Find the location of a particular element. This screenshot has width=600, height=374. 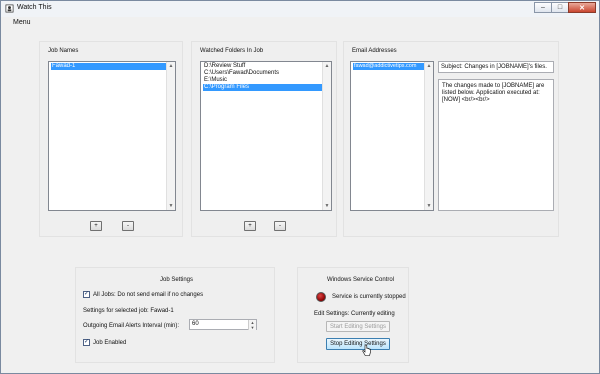

all-jobs-checkbox: ✓ is located at coordinates (86, 294).